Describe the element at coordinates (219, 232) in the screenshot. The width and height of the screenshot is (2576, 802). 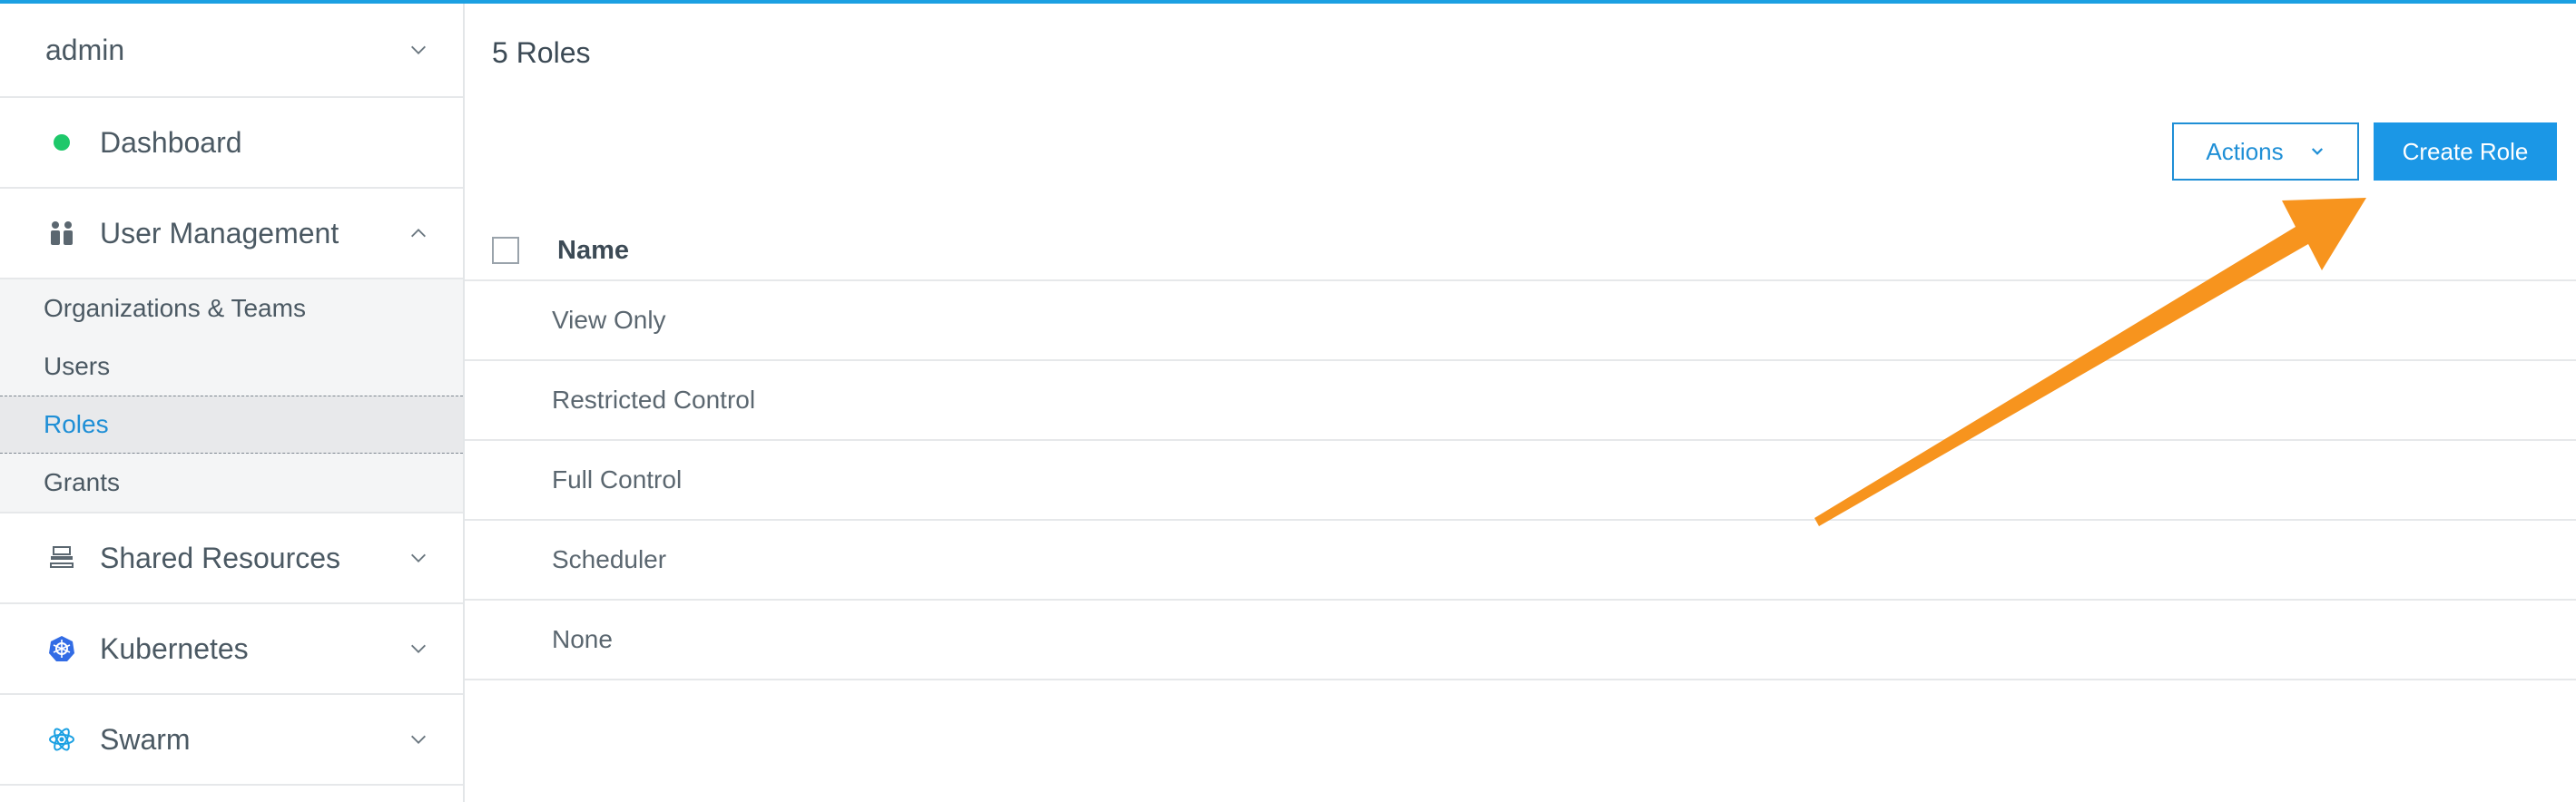
I see `sidebar-item-label: User Management` at that location.